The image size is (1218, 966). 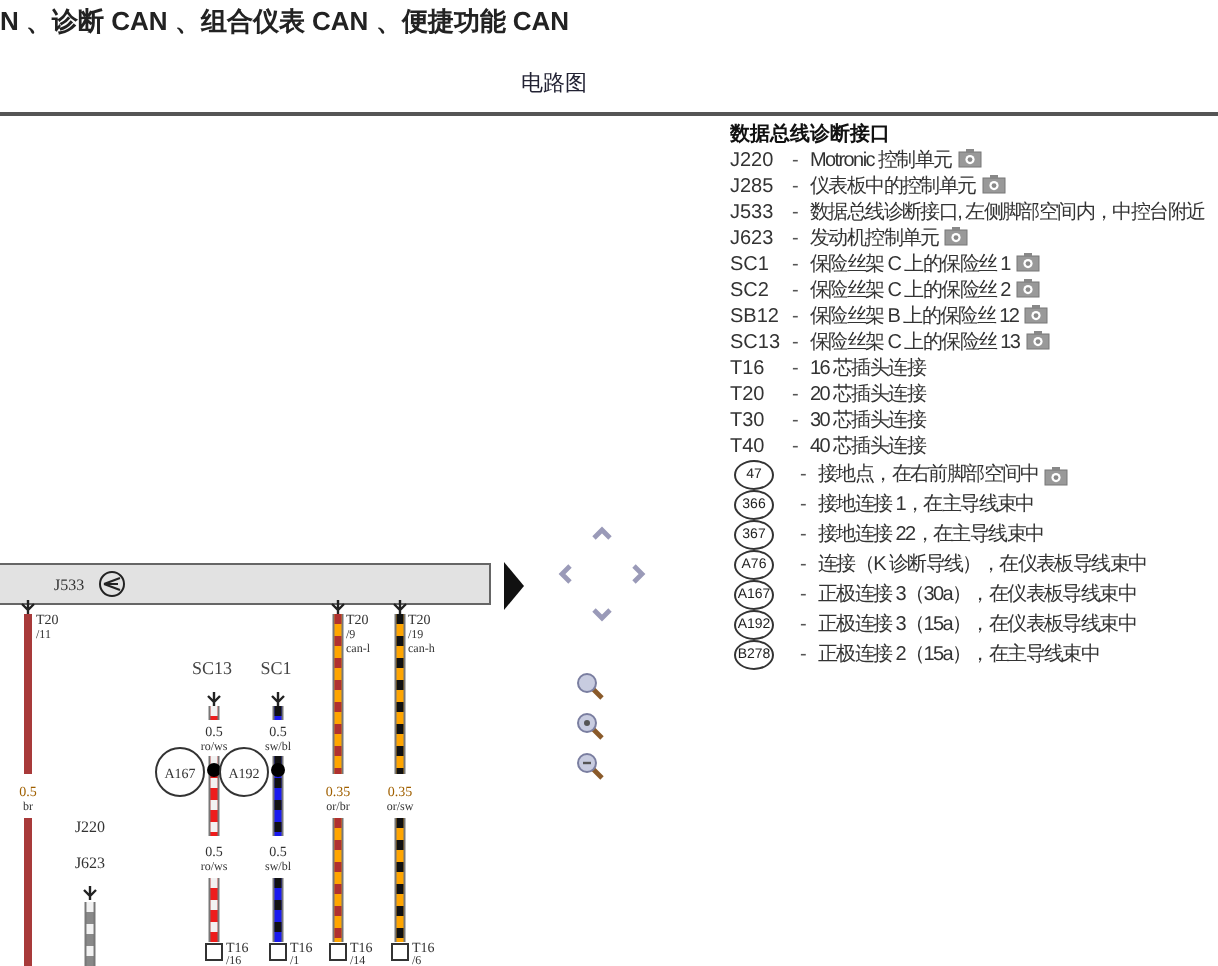 I want to click on legend-description: 16 芯插头连接, so click(x=868, y=369).